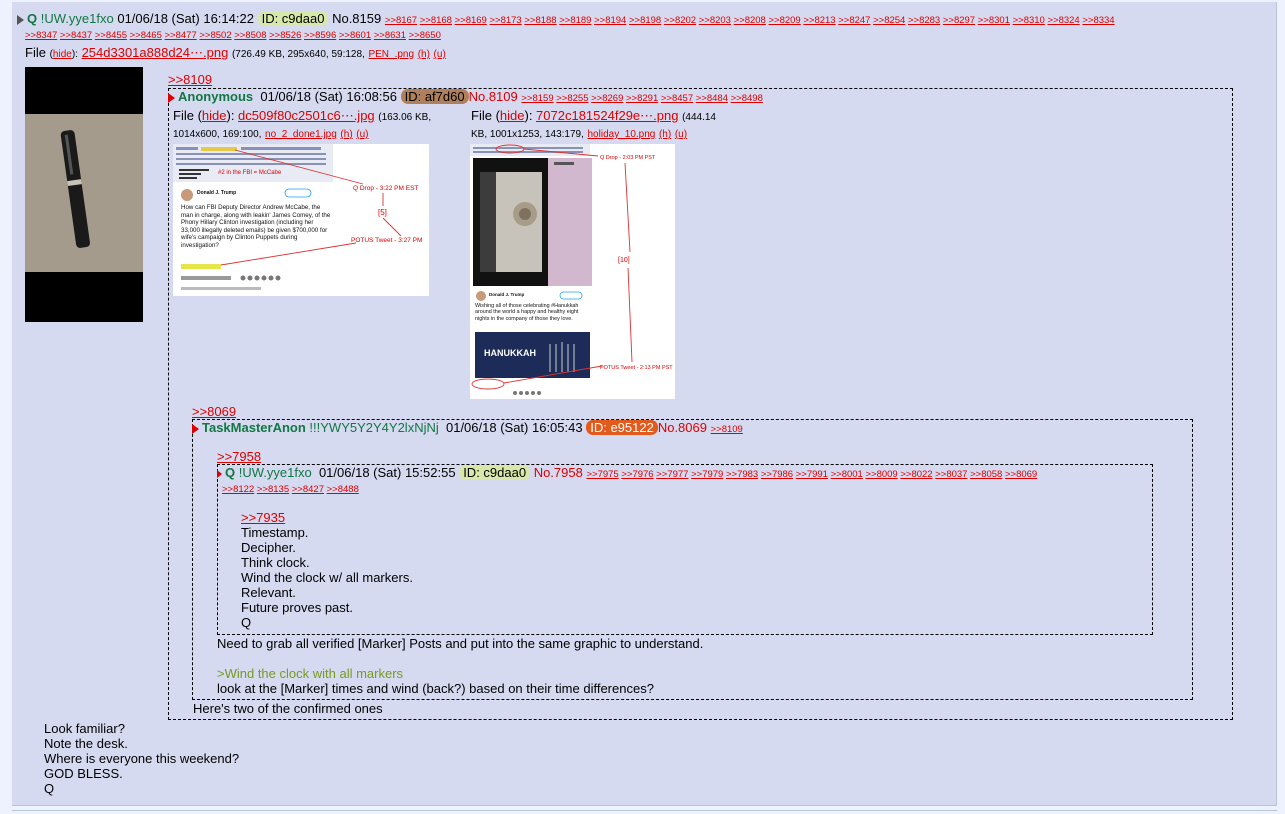 Image resolution: width=1285 pixels, height=814 pixels. What do you see at coordinates (558, 472) in the screenshot?
I see `post-number: No.7958` at bounding box center [558, 472].